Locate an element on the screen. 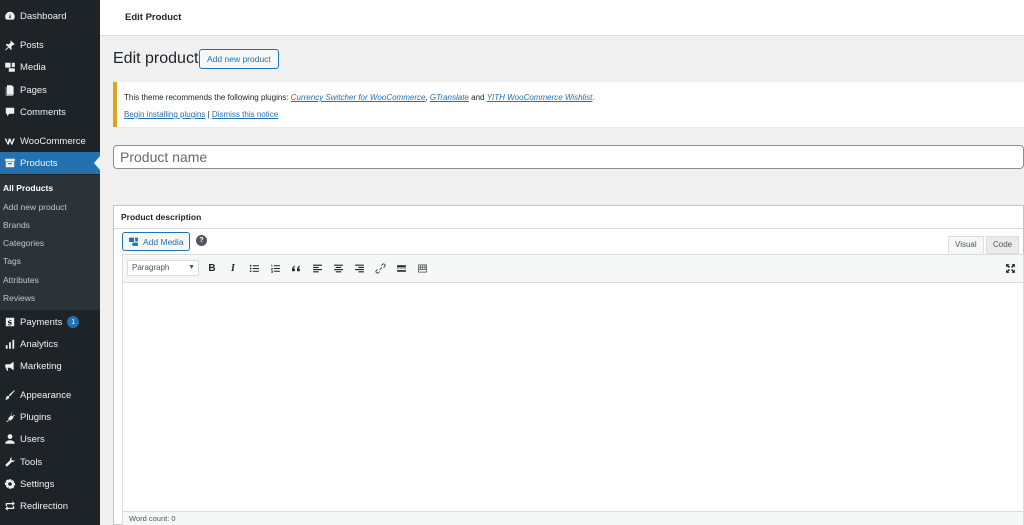 Image resolution: width=1024 pixels, height=525 pixels. tab-visual: Visual is located at coordinates (966, 245).